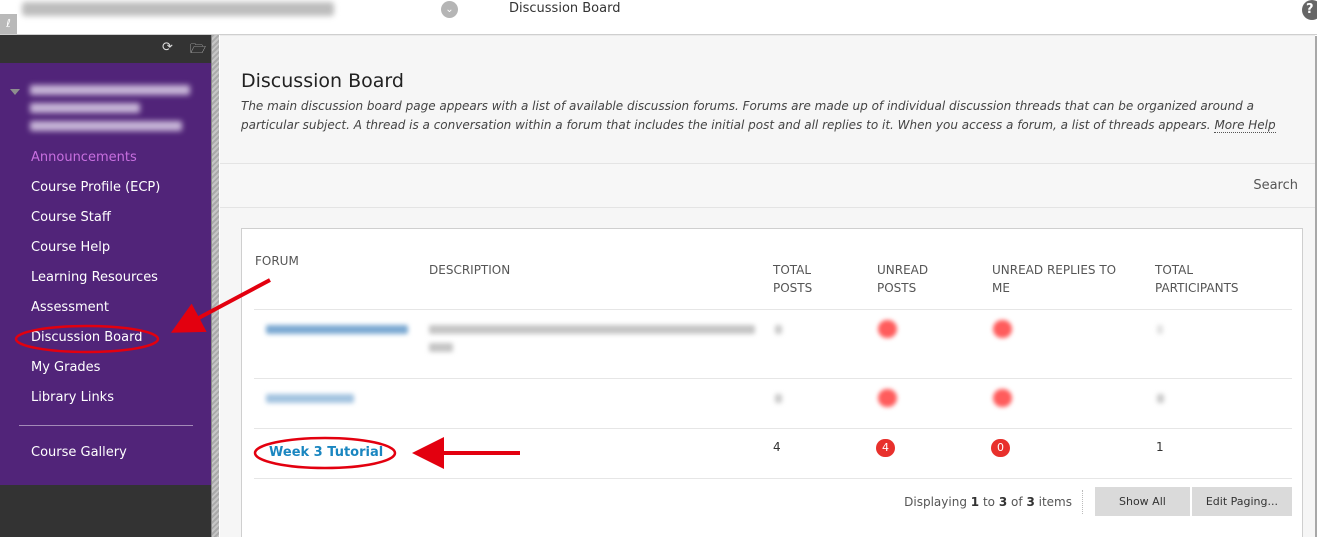 The image size is (1317, 537). I want to click on breadcrumb-current: Discussion Board, so click(565, 8).